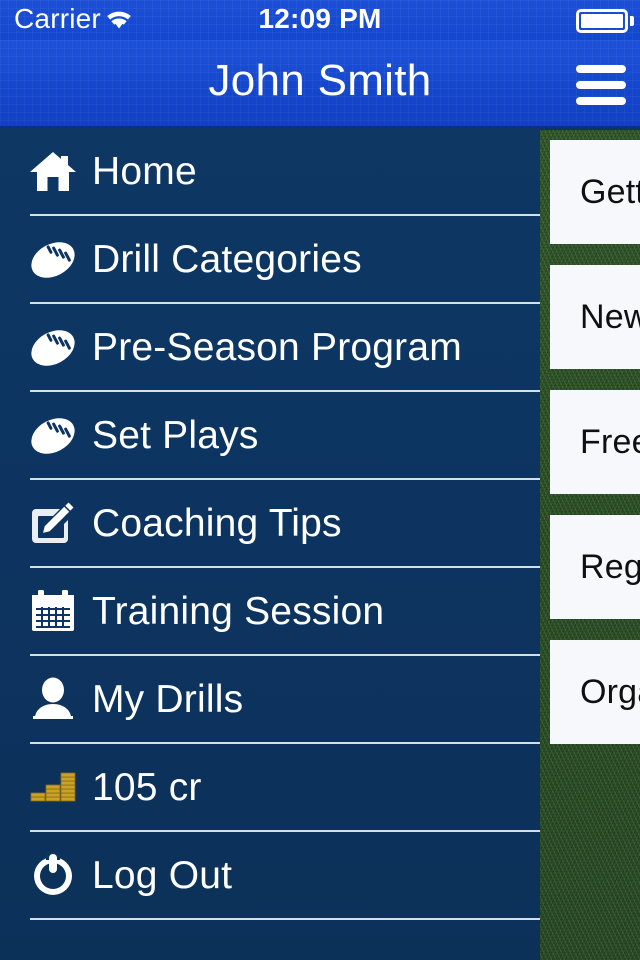 Image resolution: width=640 pixels, height=960 pixels. I want to click on content-card-label: New Drills, so click(610, 316).